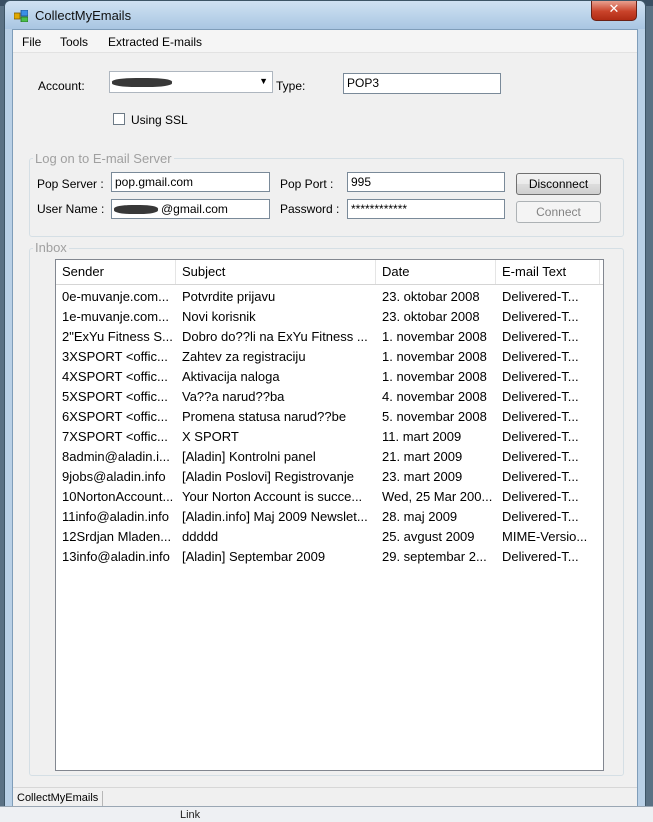  Describe the element at coordinates (200, 536) in the screenshot. I see `cell-subject: ddddd` at that location.